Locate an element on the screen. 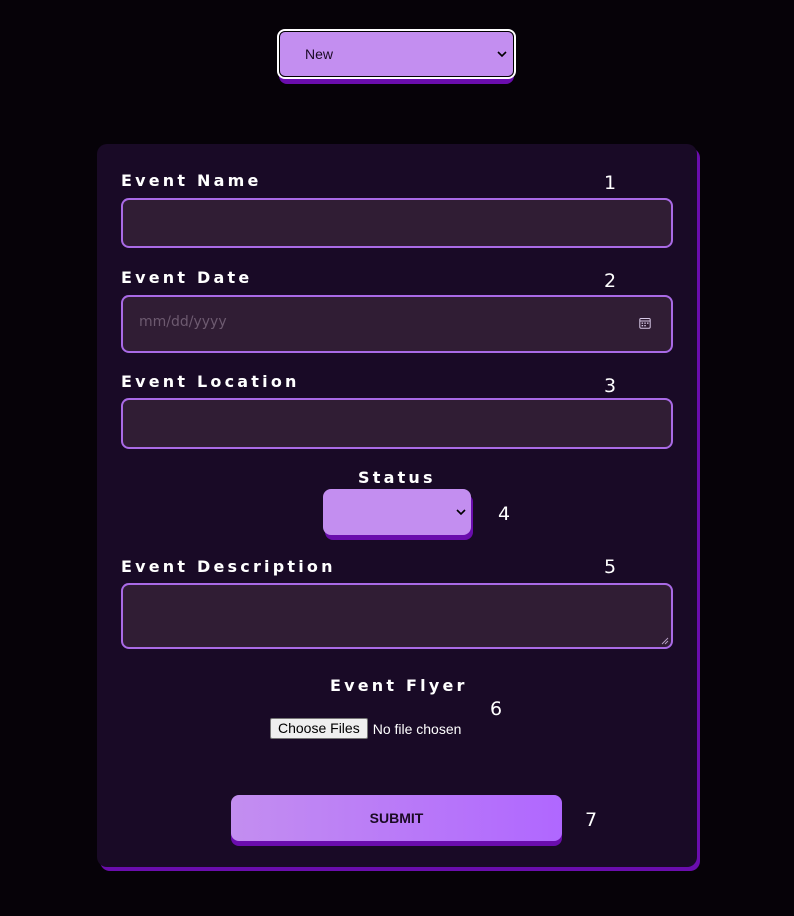 This screenshot has height=916, width=794. event-flyer-file-input: Choose Files No file chosen is located at coordinates (365, 728).